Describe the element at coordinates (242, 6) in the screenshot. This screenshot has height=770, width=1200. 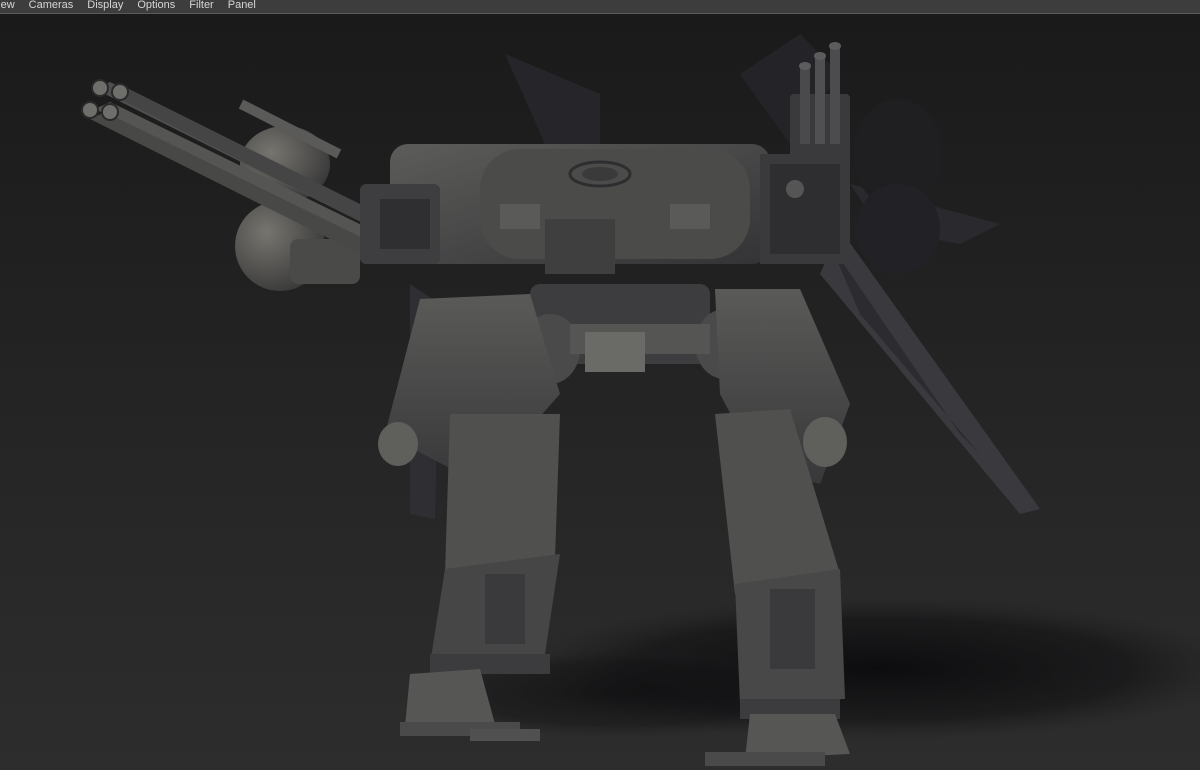
I see `menu-panel: Panel` at that location.